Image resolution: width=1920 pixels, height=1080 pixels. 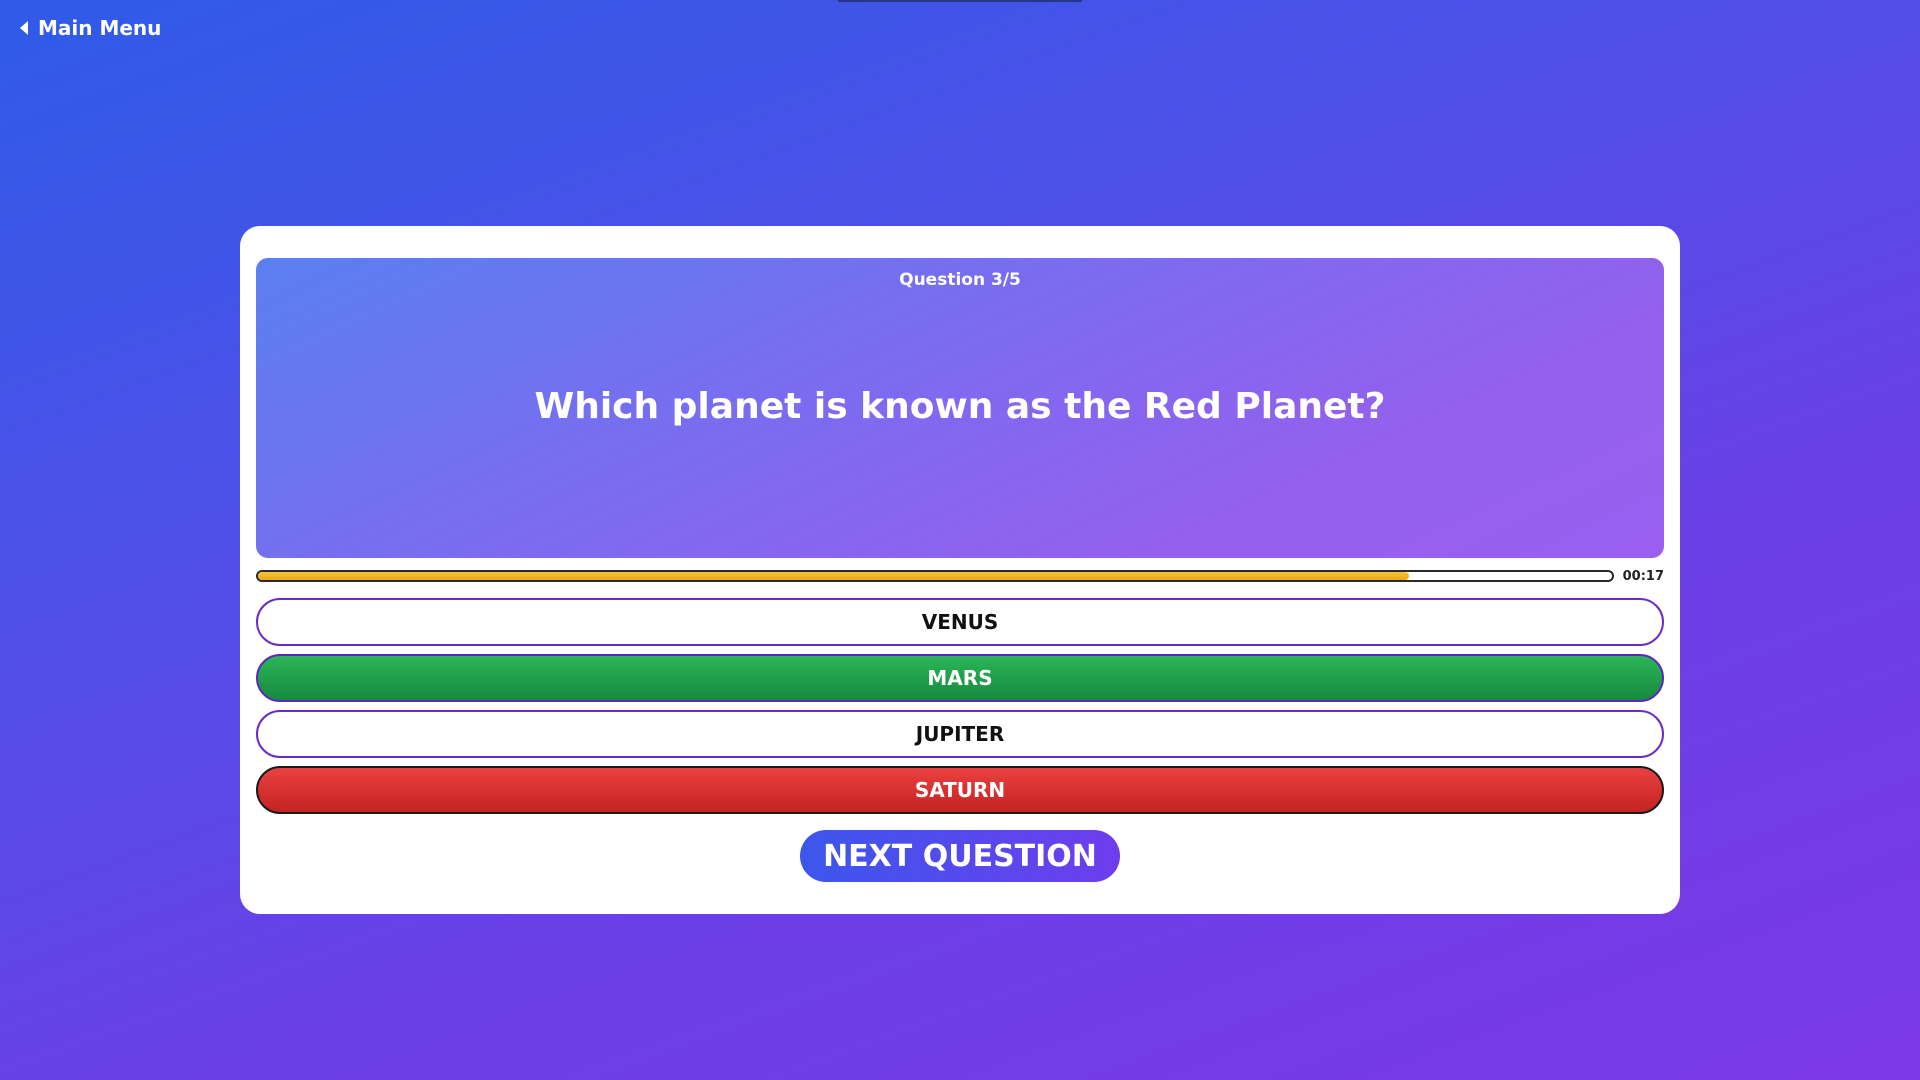 I want to click on main-menu-back-link: Main Menu, so click(x=90, y=28).